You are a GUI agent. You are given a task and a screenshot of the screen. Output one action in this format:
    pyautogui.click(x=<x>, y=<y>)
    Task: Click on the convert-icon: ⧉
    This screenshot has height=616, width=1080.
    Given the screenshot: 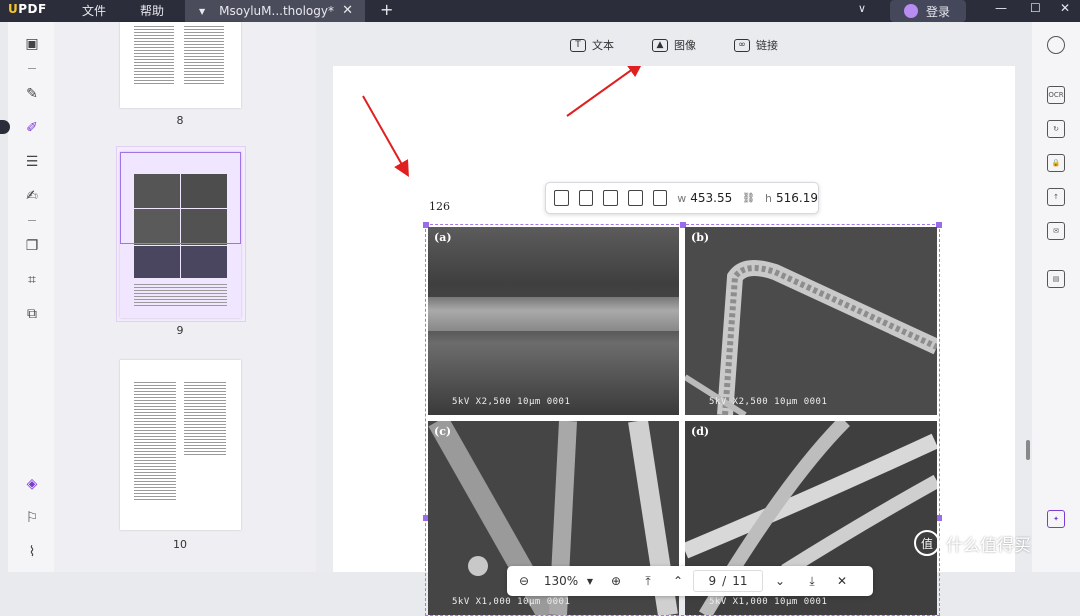 What is the action you would take?
    pyautogui.click(x=32, y=314)
    